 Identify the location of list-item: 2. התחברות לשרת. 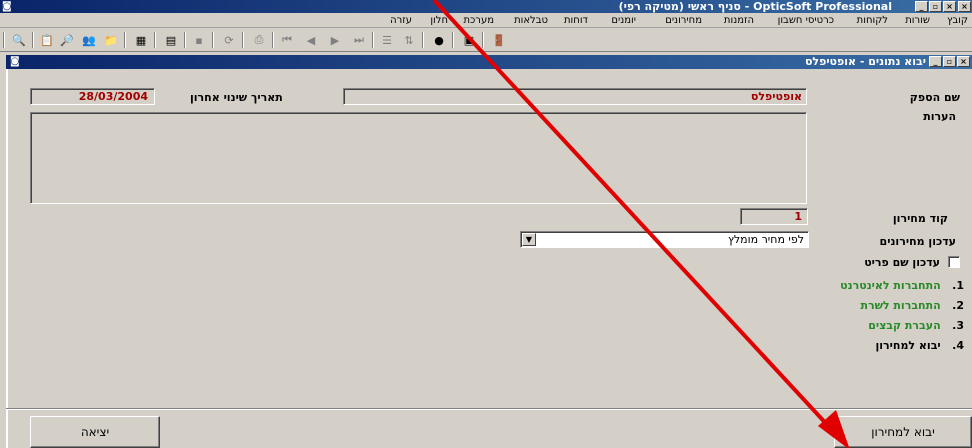
(884, 306).